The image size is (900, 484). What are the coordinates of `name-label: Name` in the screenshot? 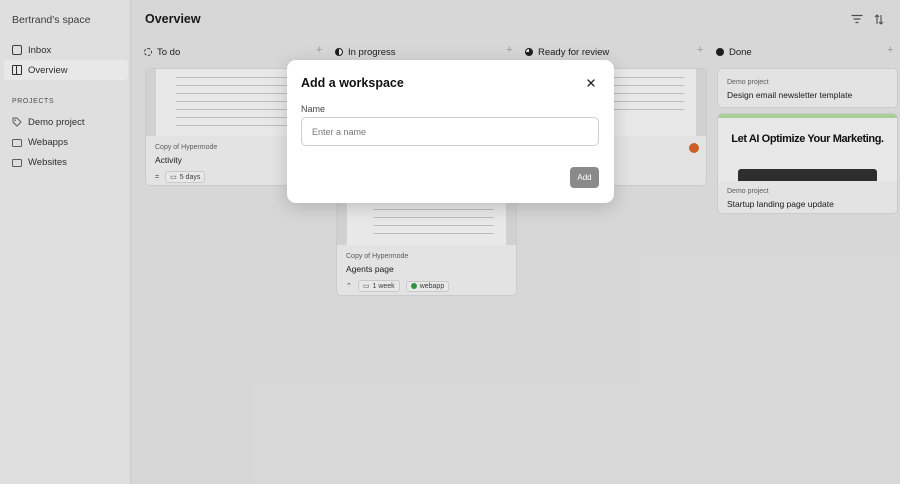 It's located at (313, 109).